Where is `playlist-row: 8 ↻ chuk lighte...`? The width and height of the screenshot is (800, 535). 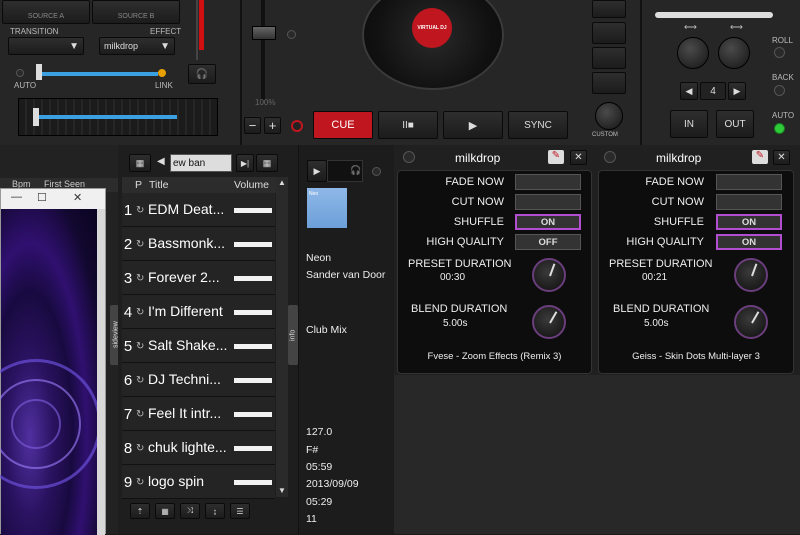 playlist-row: 8 ↻ chuk lighte... is located at coordinates (198, 448).